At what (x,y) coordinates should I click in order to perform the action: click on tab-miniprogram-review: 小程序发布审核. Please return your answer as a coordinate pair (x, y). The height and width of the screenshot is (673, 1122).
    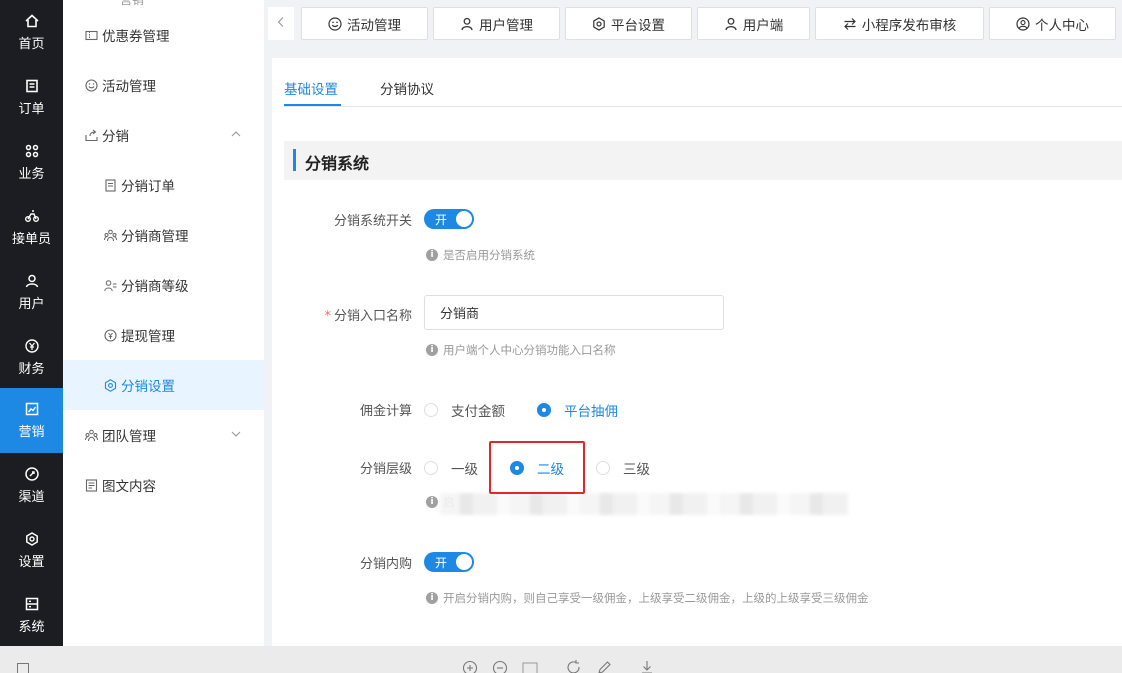
    Looking at the image, I should click on (899, 23).